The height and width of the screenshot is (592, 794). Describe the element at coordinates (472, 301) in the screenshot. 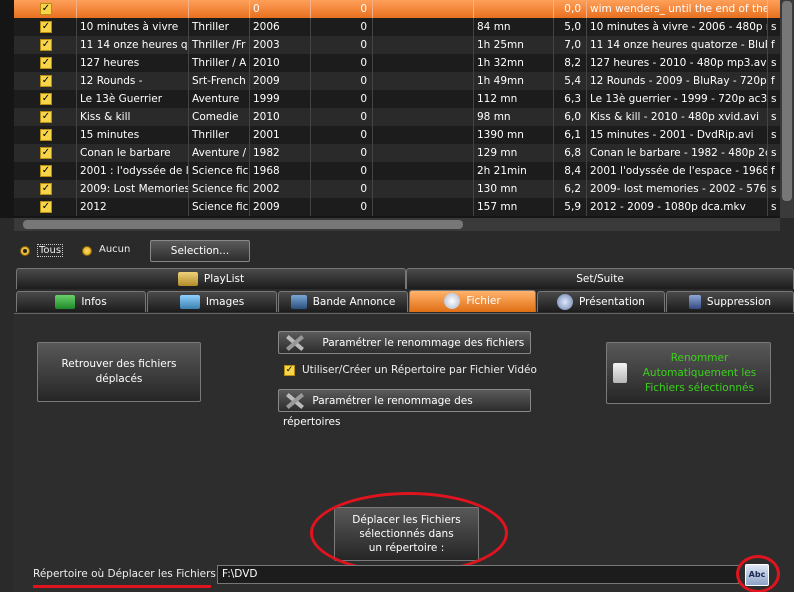

I see `tab-fichier: Fichier` at that location.